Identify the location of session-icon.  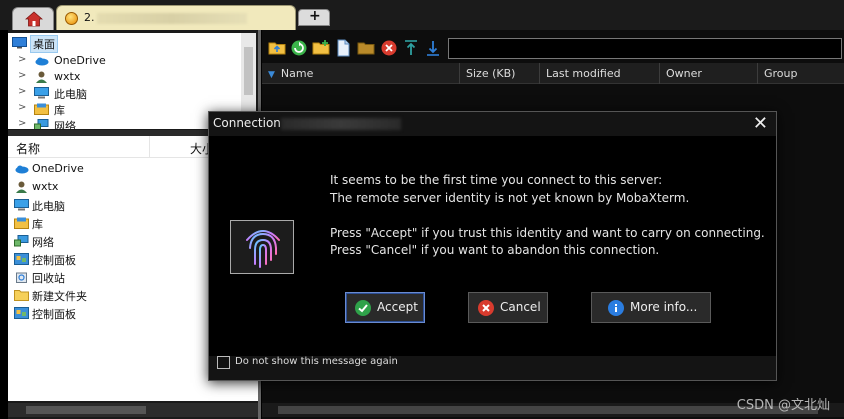
(71, 18).